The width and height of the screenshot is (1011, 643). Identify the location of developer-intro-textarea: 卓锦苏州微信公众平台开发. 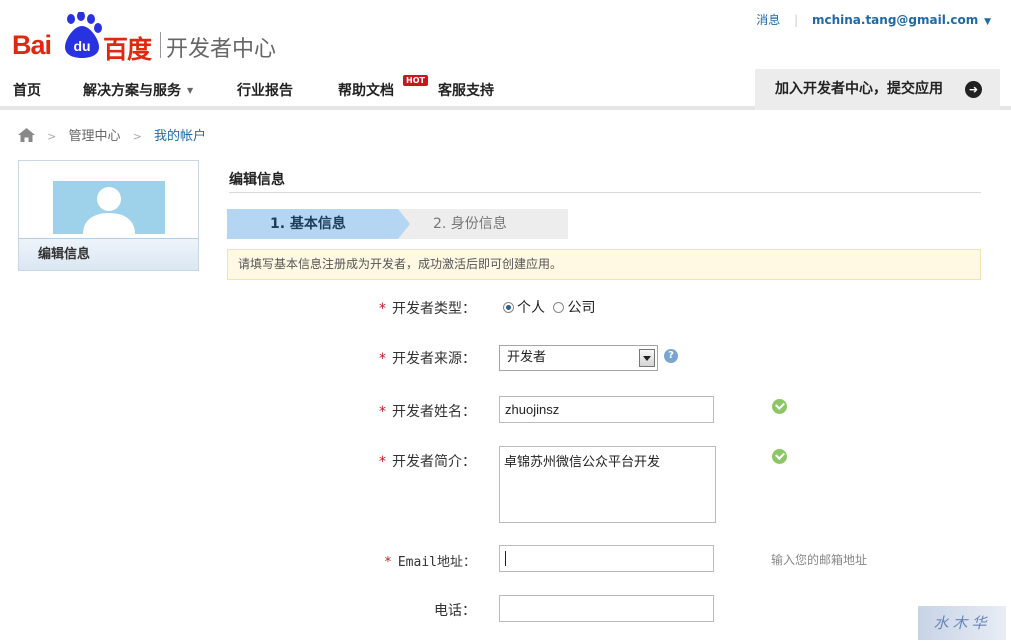
(607, 484).